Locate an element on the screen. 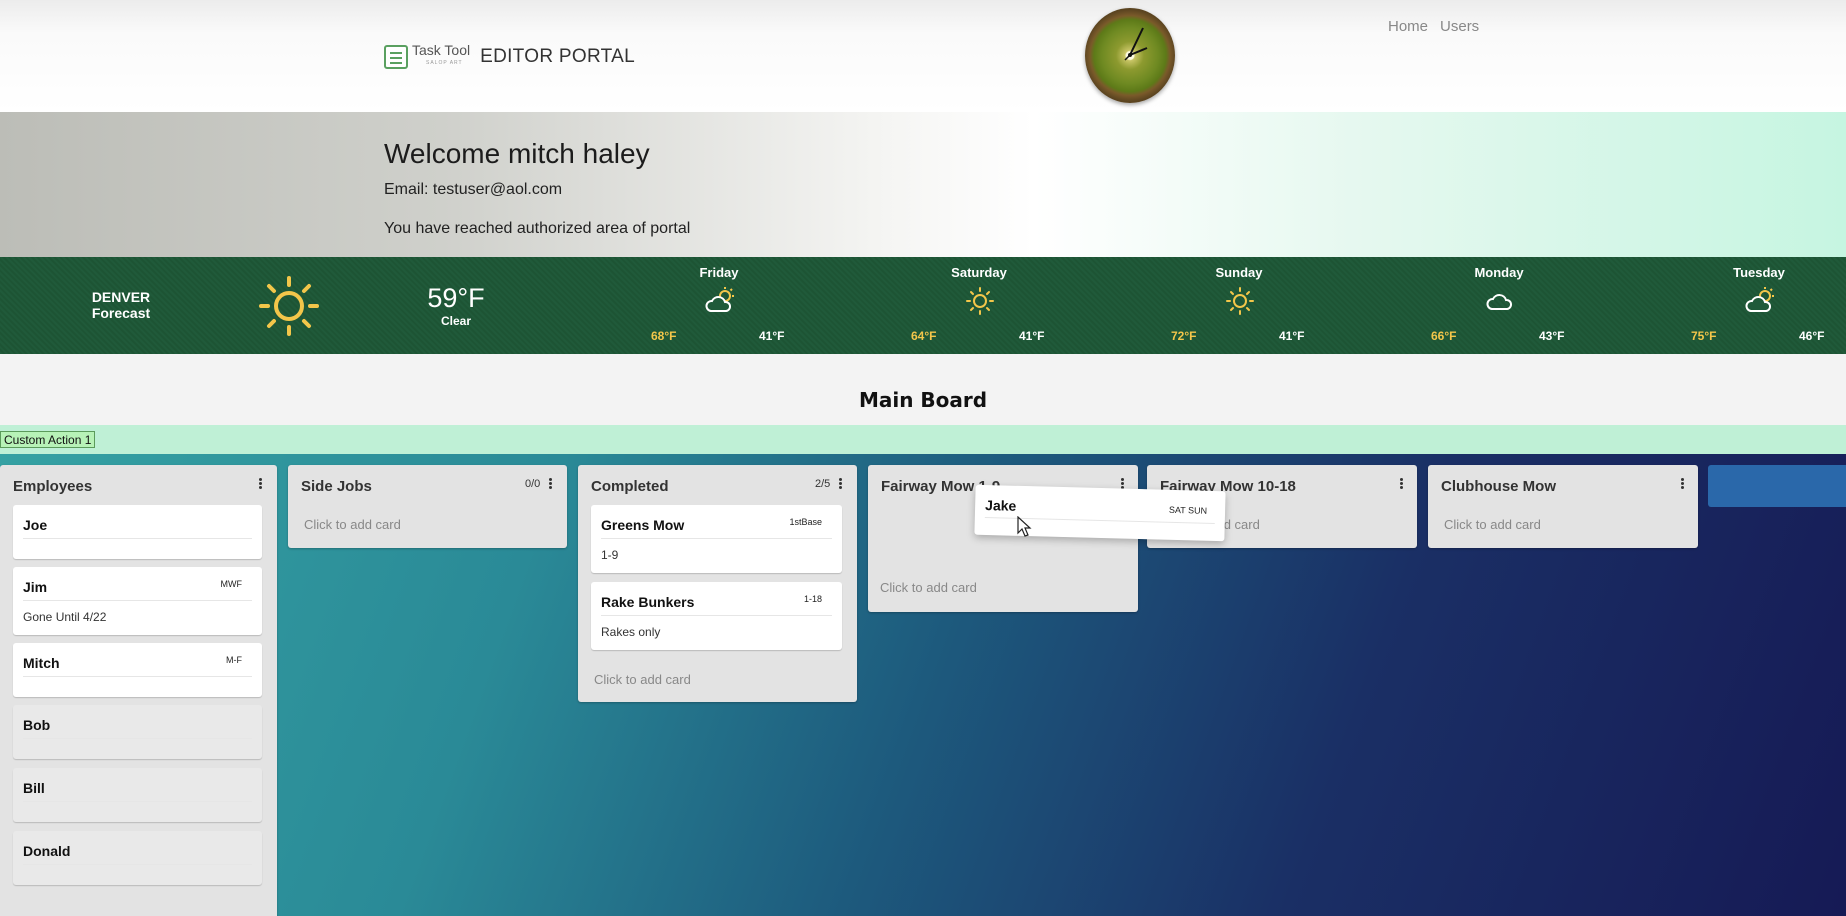 This screenshot has width=1846, height=916. clock-hands-icon is located at coordinates (1136, 44).